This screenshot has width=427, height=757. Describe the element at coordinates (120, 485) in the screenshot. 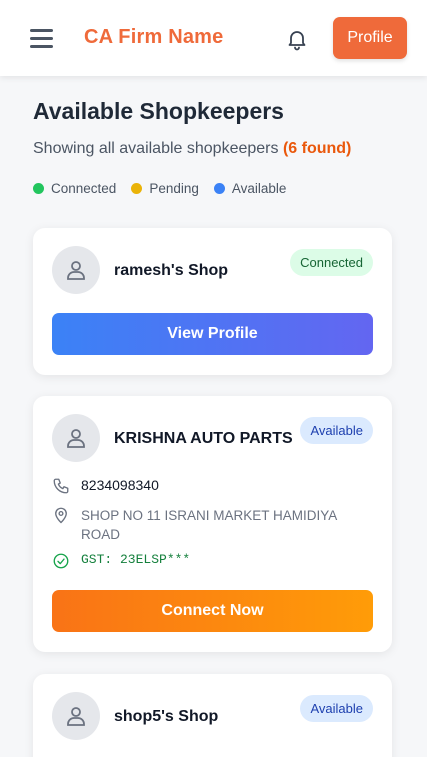

I see `phone-number: 8234098340` at that location.